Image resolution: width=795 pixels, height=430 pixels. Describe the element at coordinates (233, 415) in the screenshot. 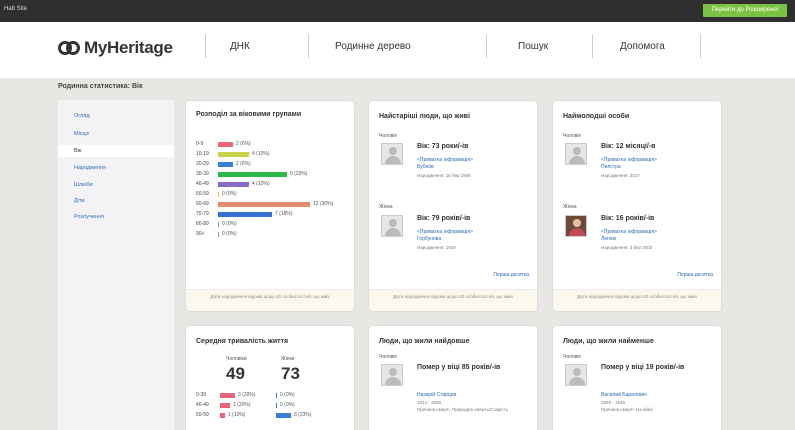

I see `lifespan-male-cell: 1 (10%)` at that location.